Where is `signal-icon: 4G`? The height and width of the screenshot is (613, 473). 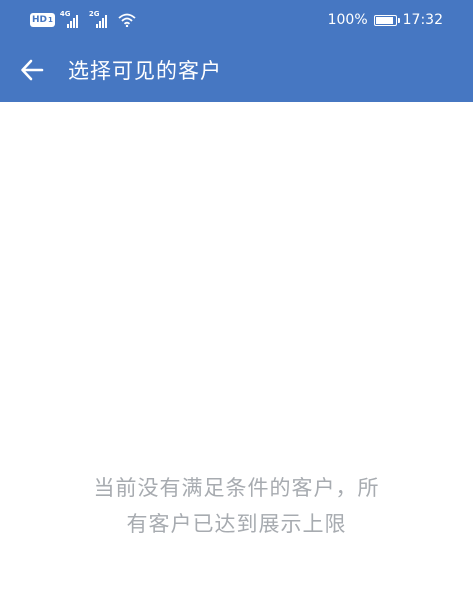
signal-icon: 4G is located at coordinates (72, 19).